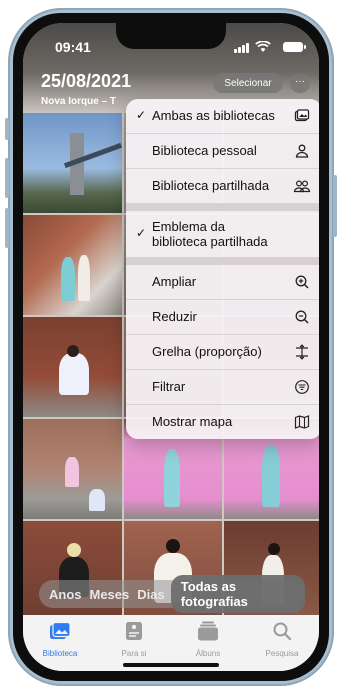 This screenshot has height=694, width=342. I want to click on menu-item-shared-library: Biblioteca partilhada, so click(222, 186).